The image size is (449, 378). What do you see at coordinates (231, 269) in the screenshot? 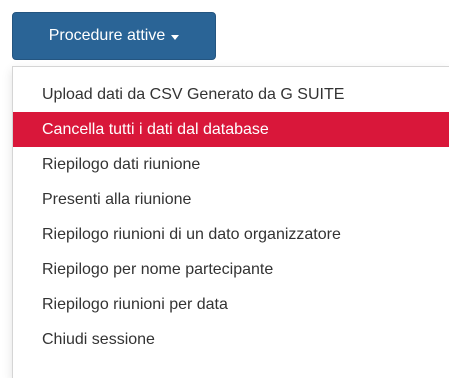
I see `menu-item-riepilogo-partecipante: Riepilogo per nome partecipante` at bounding box center [231, 269].